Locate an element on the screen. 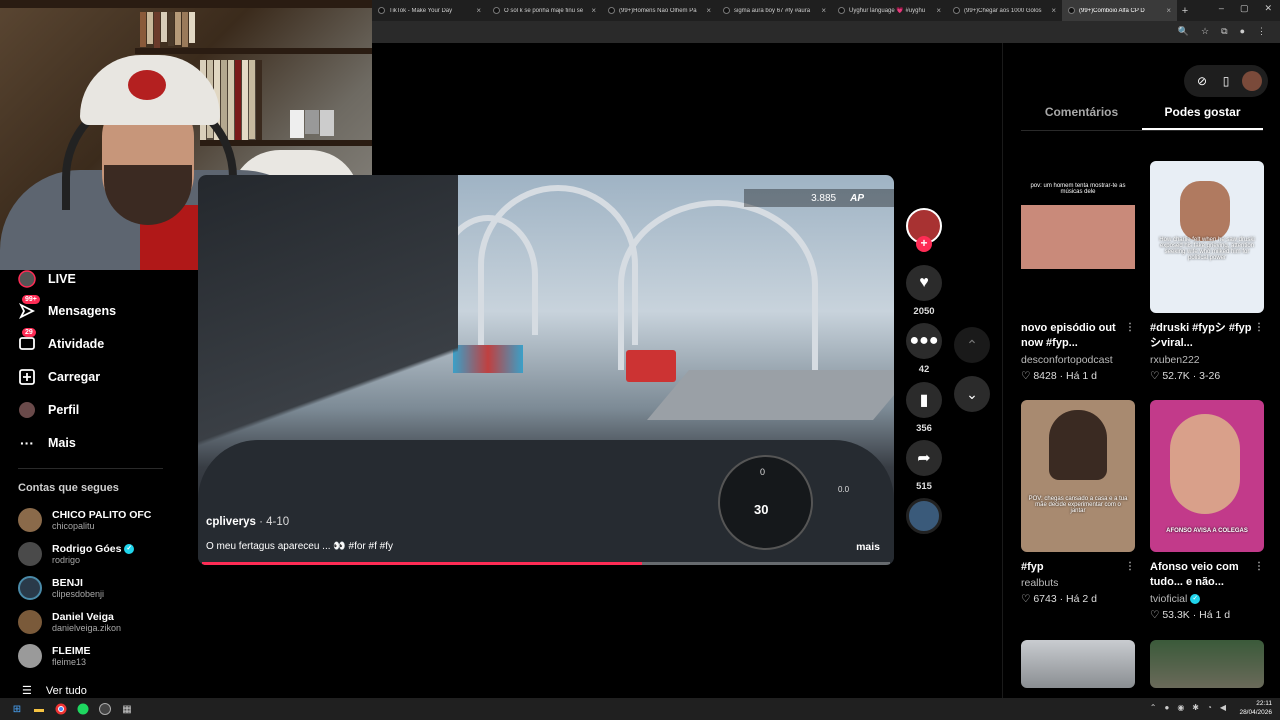  extensions-icon: ⧉ is located at coordinates (1224, 31).